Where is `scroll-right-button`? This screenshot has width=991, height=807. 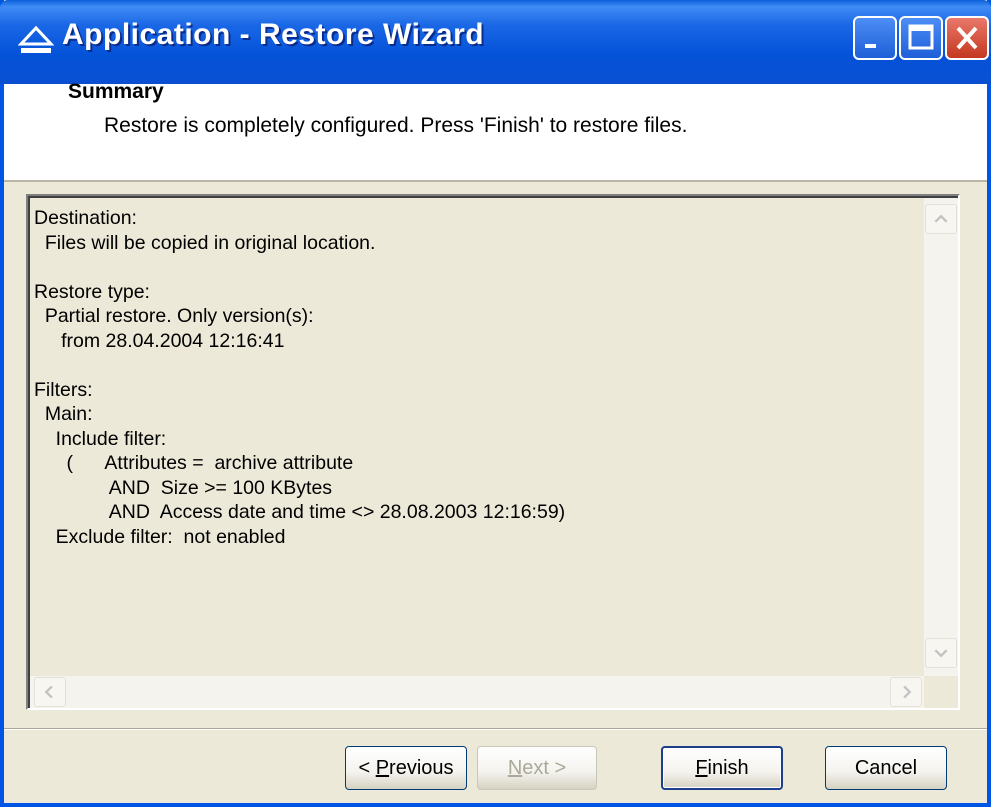 scroll-right-button is located at coordinates (906, 692).